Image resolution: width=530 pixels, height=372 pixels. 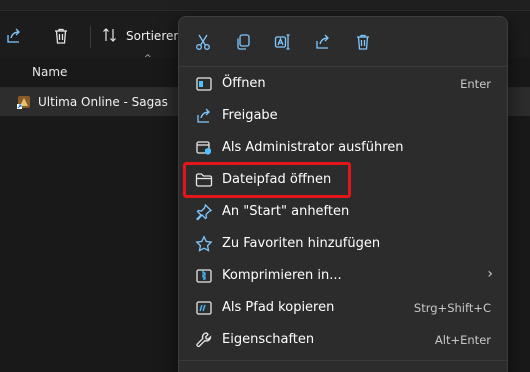 What do you see at coordinates (313, 147) in the screenshot?
I see `menu-item-label: Als Administrator ausführen` at bounding box center [313, 147].